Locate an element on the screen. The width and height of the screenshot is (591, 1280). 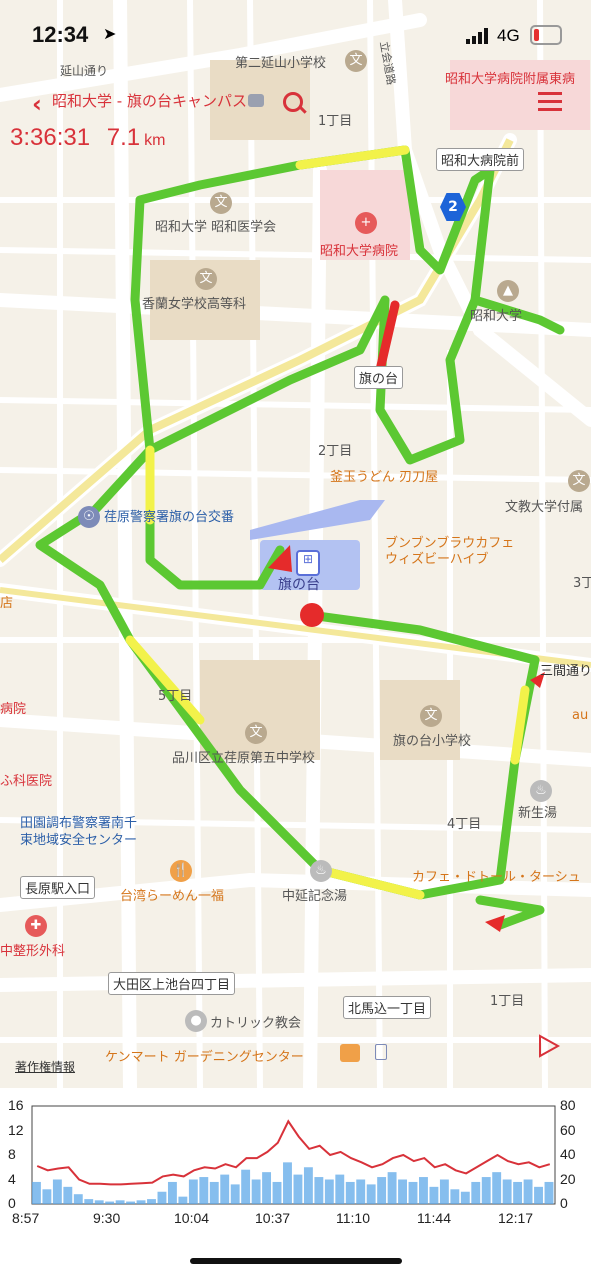
map-label-store: 店 is located at coordinates (7, 603).